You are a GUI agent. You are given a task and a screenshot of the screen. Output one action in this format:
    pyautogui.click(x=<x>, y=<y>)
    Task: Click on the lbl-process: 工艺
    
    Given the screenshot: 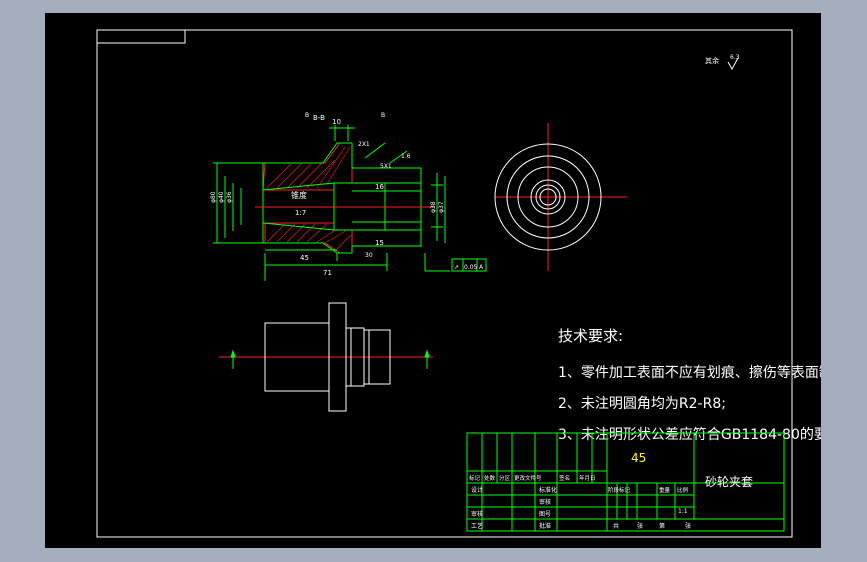 What is the action you would take?
    pyautogui.click(x=477, y=526)
    